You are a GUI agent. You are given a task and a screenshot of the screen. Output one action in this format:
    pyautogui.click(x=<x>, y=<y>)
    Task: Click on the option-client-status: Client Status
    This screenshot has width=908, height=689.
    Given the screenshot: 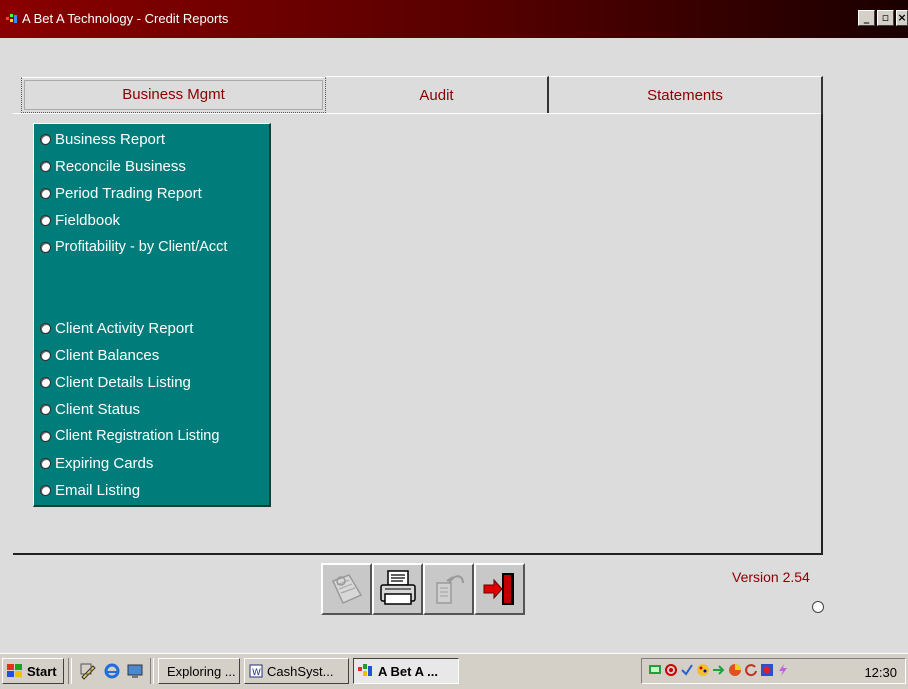 What is the action you would take?
    pyautogui.click(x=90, y=409)
    